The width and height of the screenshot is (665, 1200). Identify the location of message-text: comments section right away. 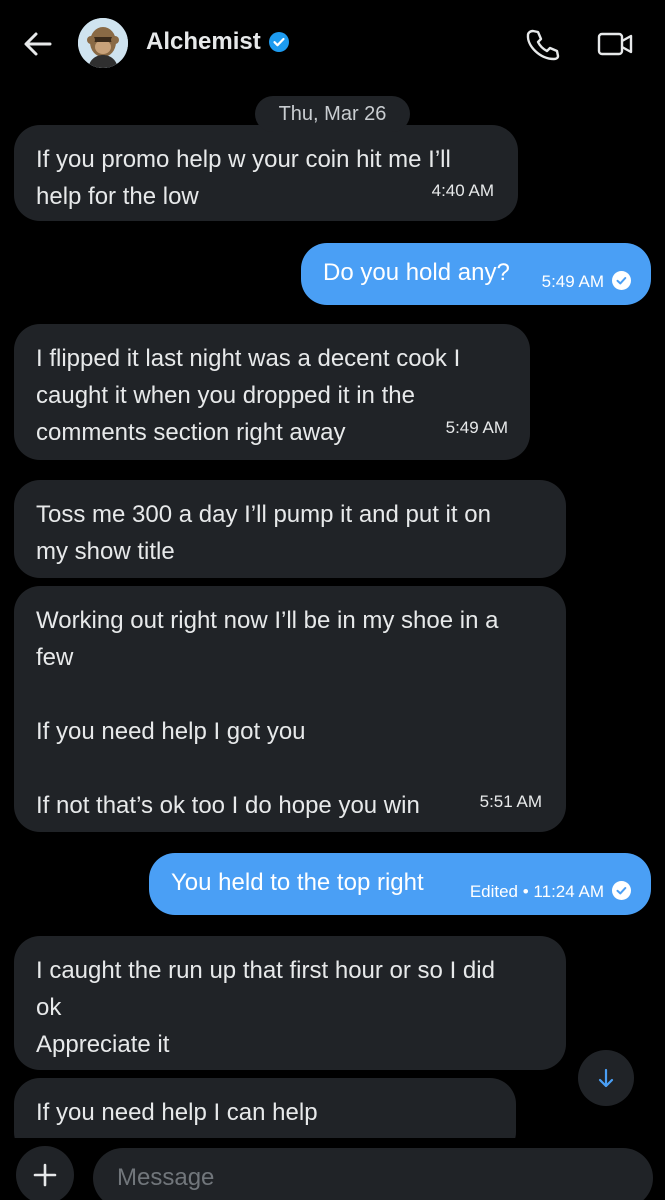
(191, 432).